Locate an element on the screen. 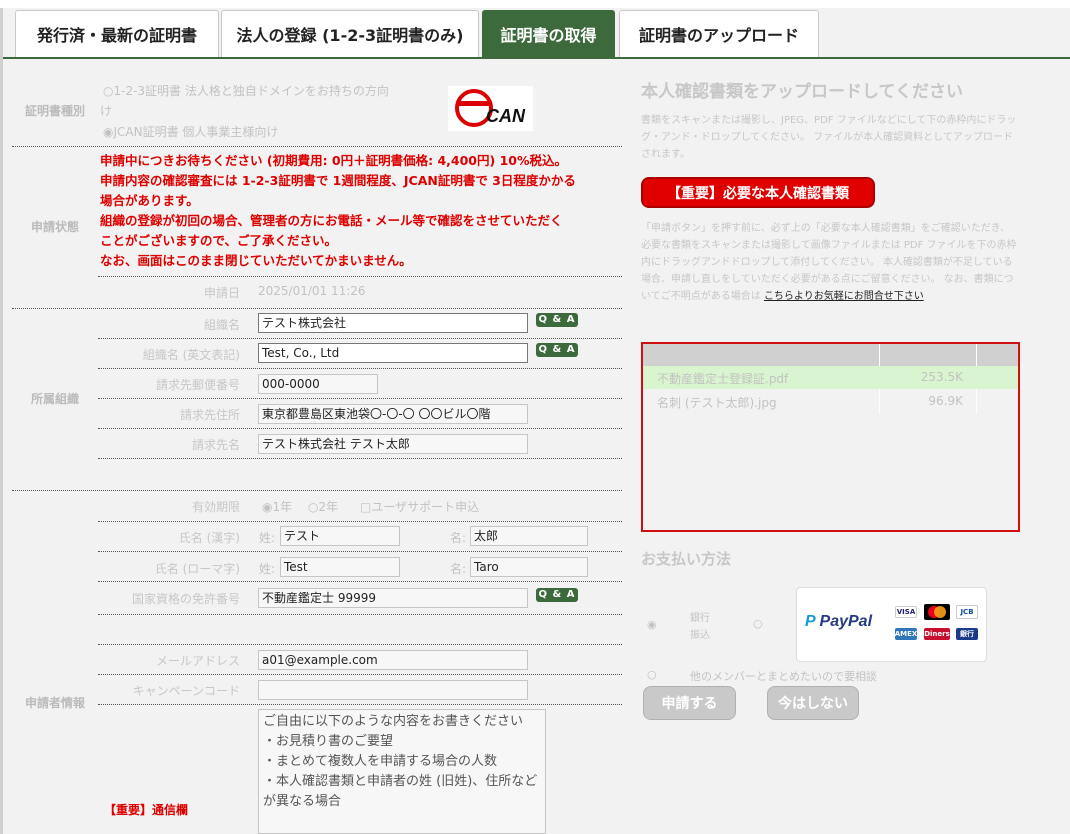  validity-2y-radio: ○2年 is located at coordinates (323, 506).